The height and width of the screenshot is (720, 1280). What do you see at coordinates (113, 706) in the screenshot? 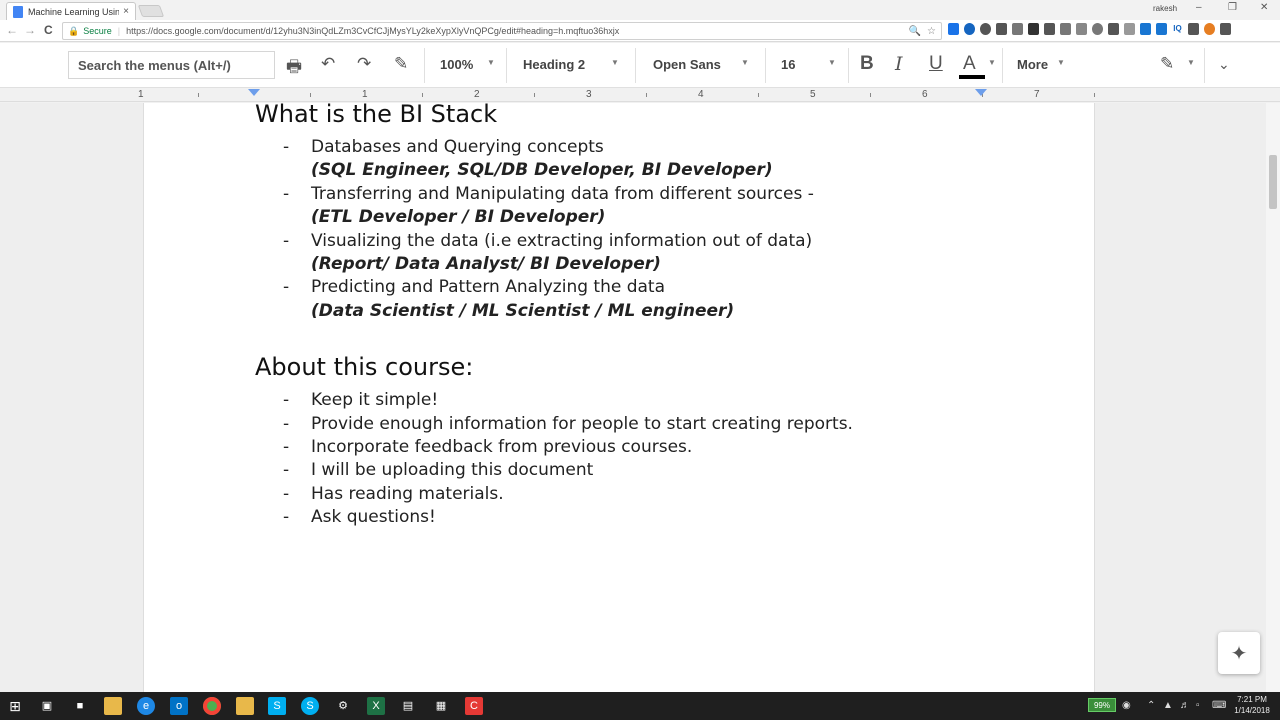
I see `file-explorer-icon` at bounding box center [113, 706].